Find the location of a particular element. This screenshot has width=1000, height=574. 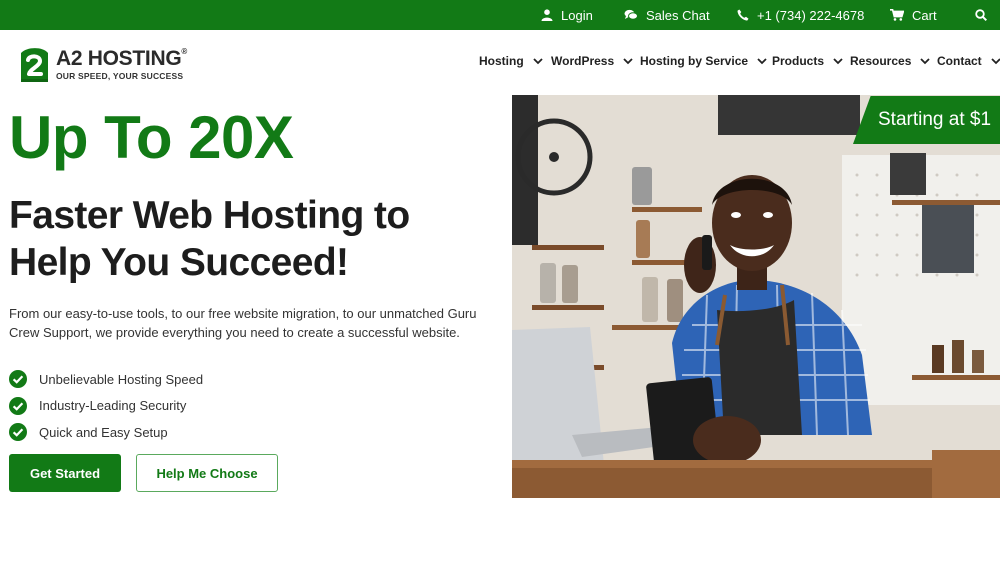

brand-tagline: OUR SPEED, YOUR SUCCESS is located at coordinates (120, 75).